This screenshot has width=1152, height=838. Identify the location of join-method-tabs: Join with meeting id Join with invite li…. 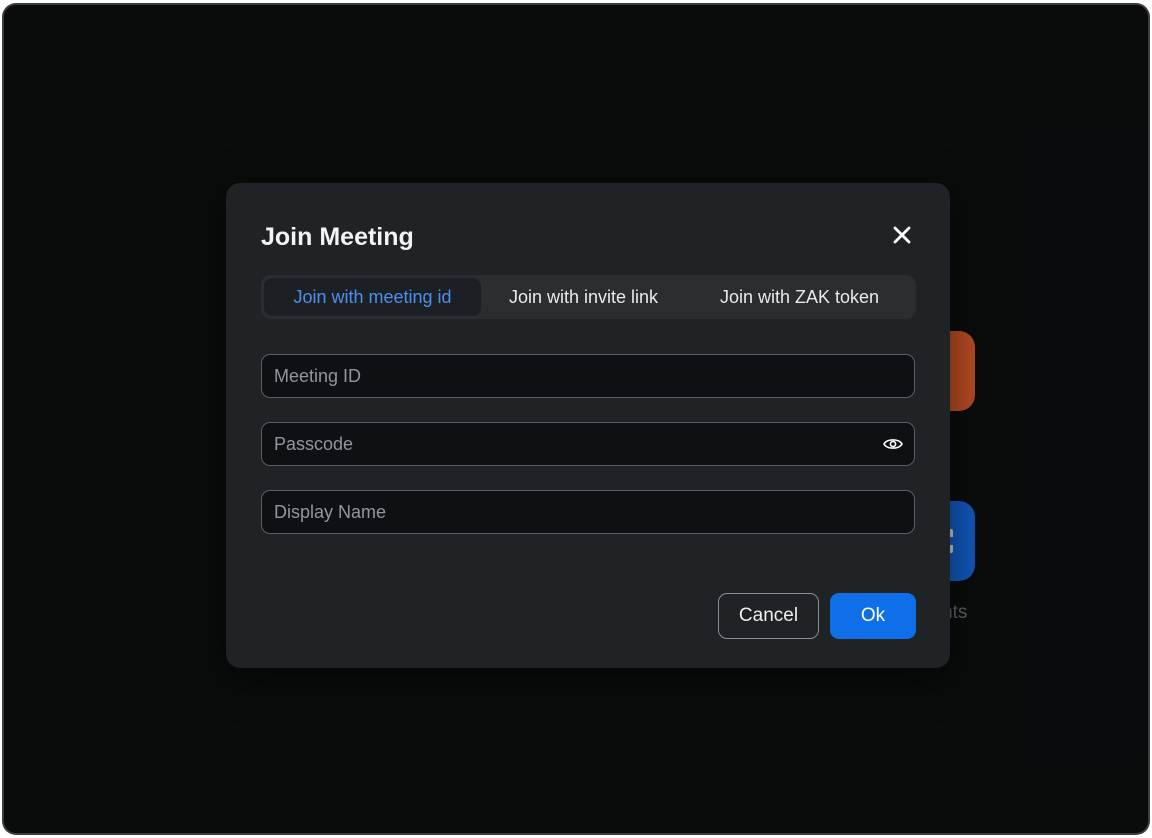
(588, 297).